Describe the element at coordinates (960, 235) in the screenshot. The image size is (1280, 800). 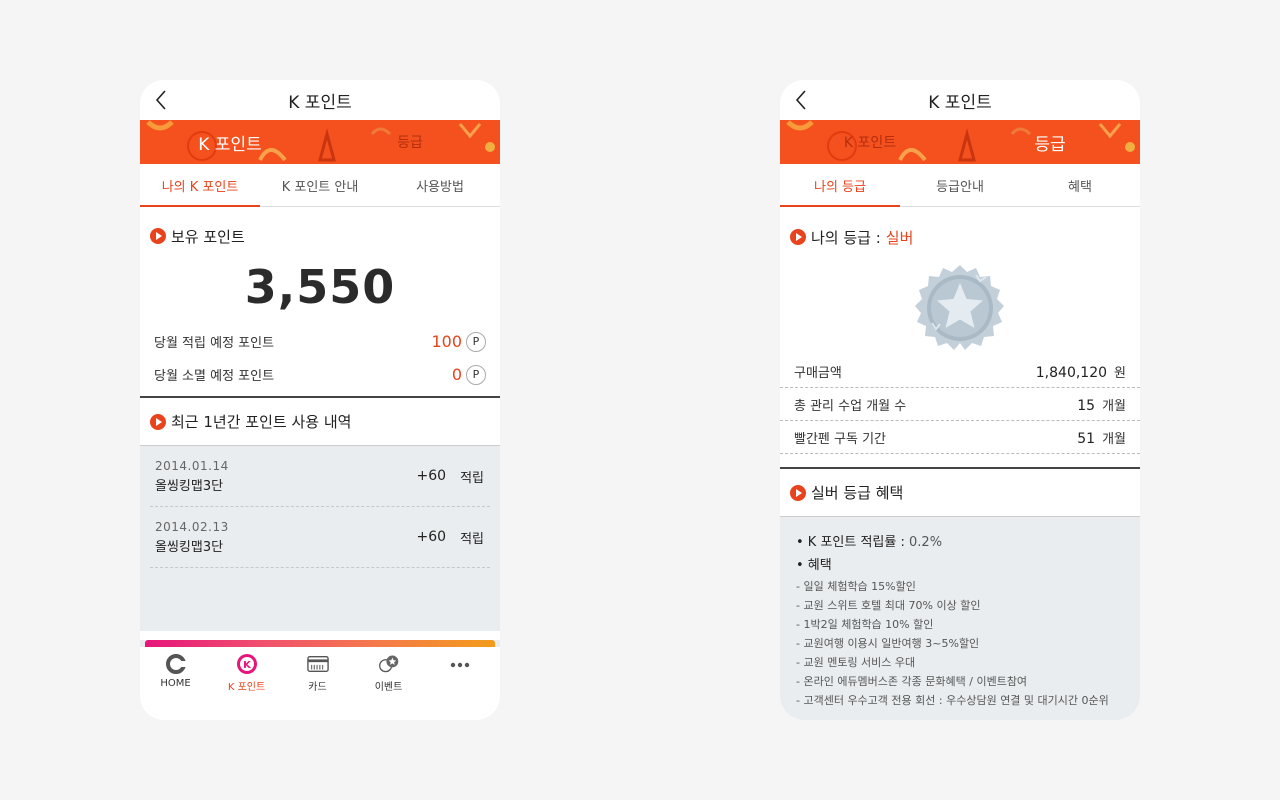
I see `my-grade-heading: 나의 등급 : 실버` at that location.